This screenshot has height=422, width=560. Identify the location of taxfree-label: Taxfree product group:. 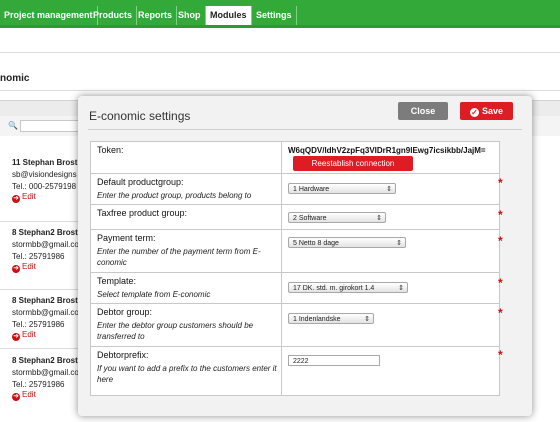
(142, 213).